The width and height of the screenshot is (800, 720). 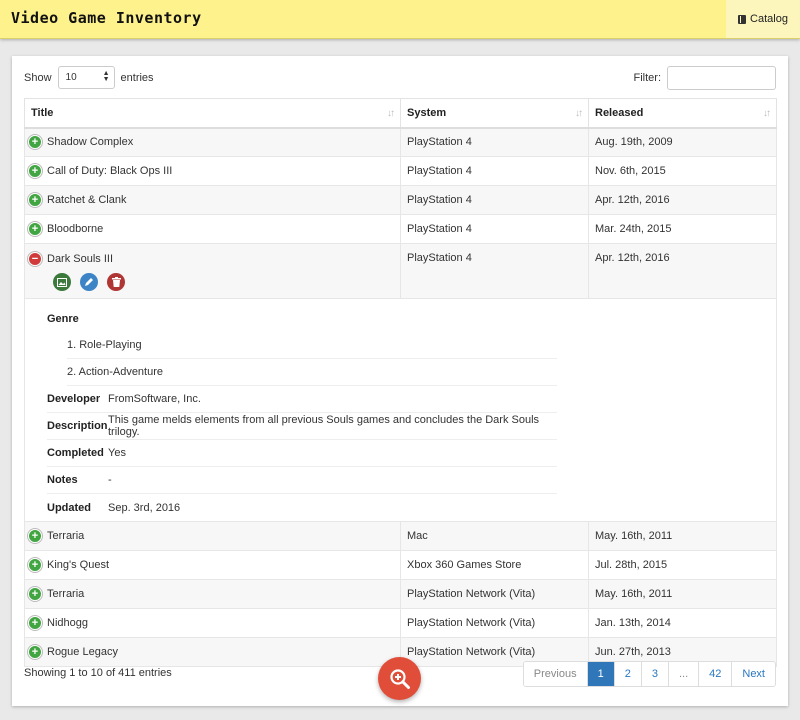 I want to click on page-button-1: 1, so click(x=600, y=674).